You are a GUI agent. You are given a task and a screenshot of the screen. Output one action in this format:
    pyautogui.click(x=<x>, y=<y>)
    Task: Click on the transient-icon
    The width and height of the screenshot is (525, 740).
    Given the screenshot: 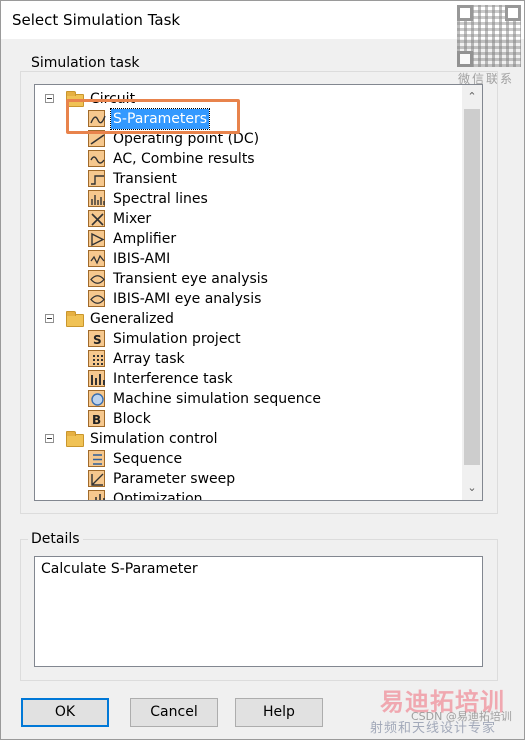 What is the action you would take?
    pyautogui.click(x=96, y=178)
    